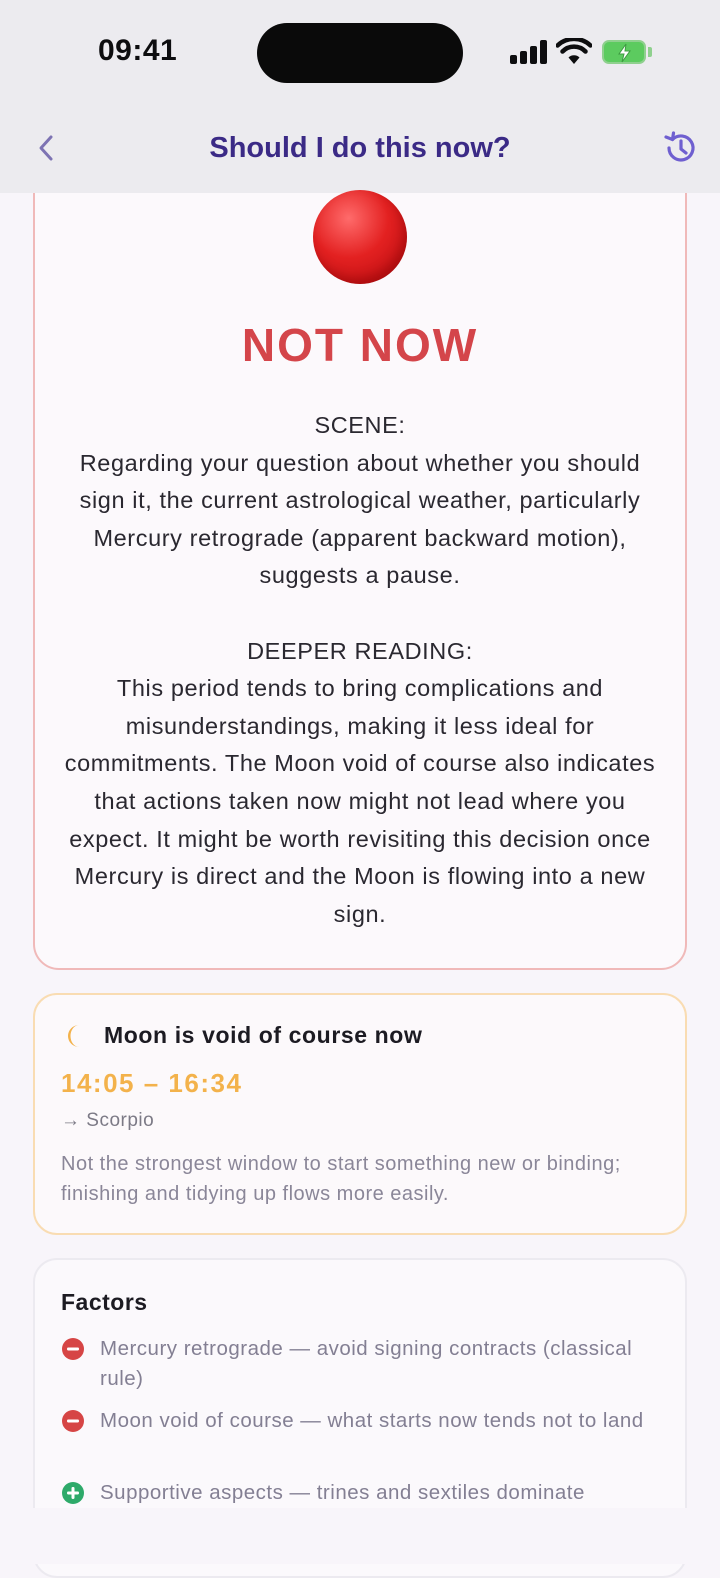 The image size is (720, 1578). Describe the element at coordinates (360, 650) in the screenshot. I see `deeper-heading: DEEPER READING:` at that location.